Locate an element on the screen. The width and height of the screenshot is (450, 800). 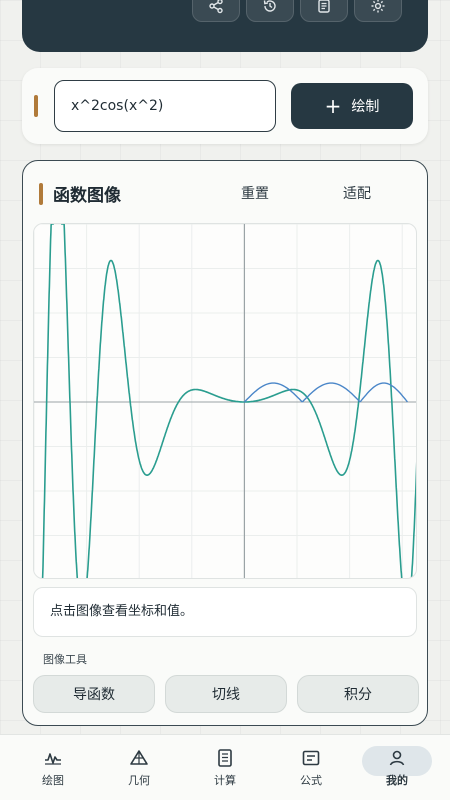
nav-item-formula: 公式 is located at coordinates (311, 768).